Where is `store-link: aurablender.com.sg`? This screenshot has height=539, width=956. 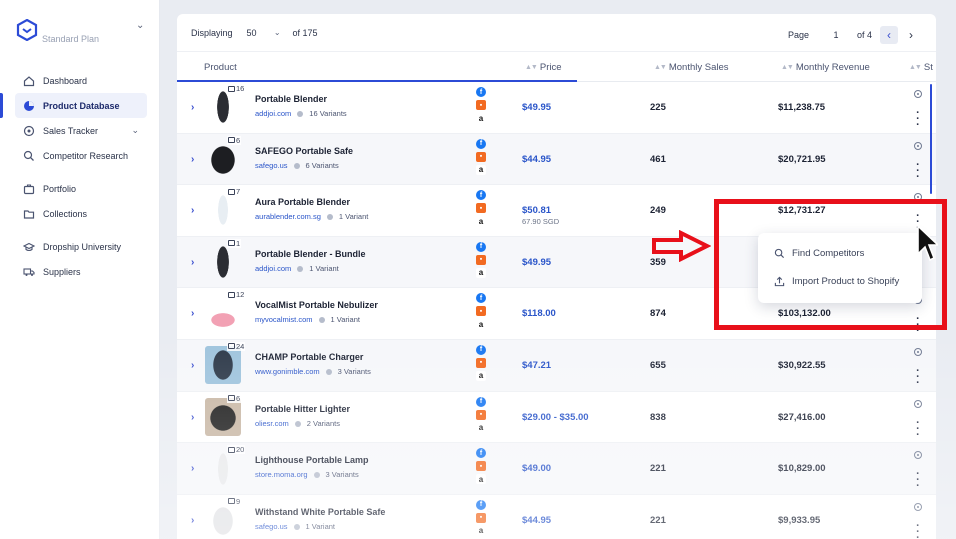
store-link: aurablender.com.sg is located at coordinates (288, 216).